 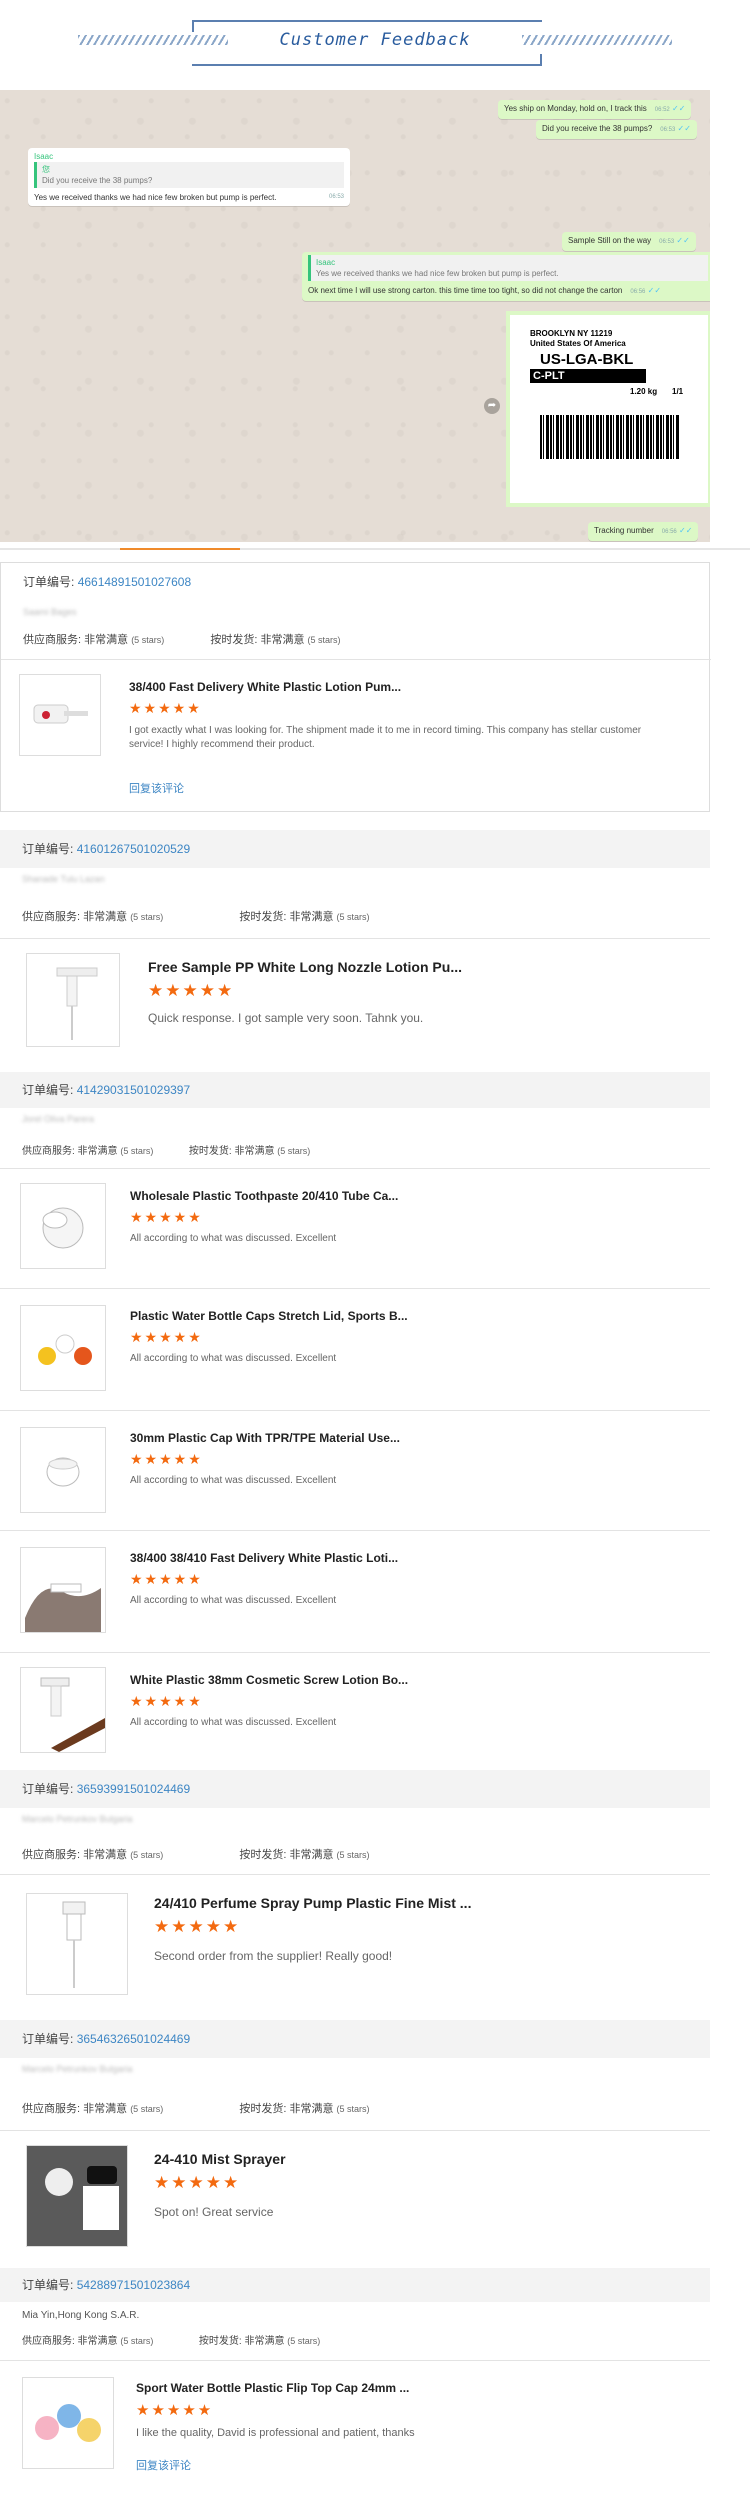 What do you see at coordinates (355, 1090) in the screenshot?
I see `order-header: 订单编号: 41429031501029397` at bounding box center [355, 1090].